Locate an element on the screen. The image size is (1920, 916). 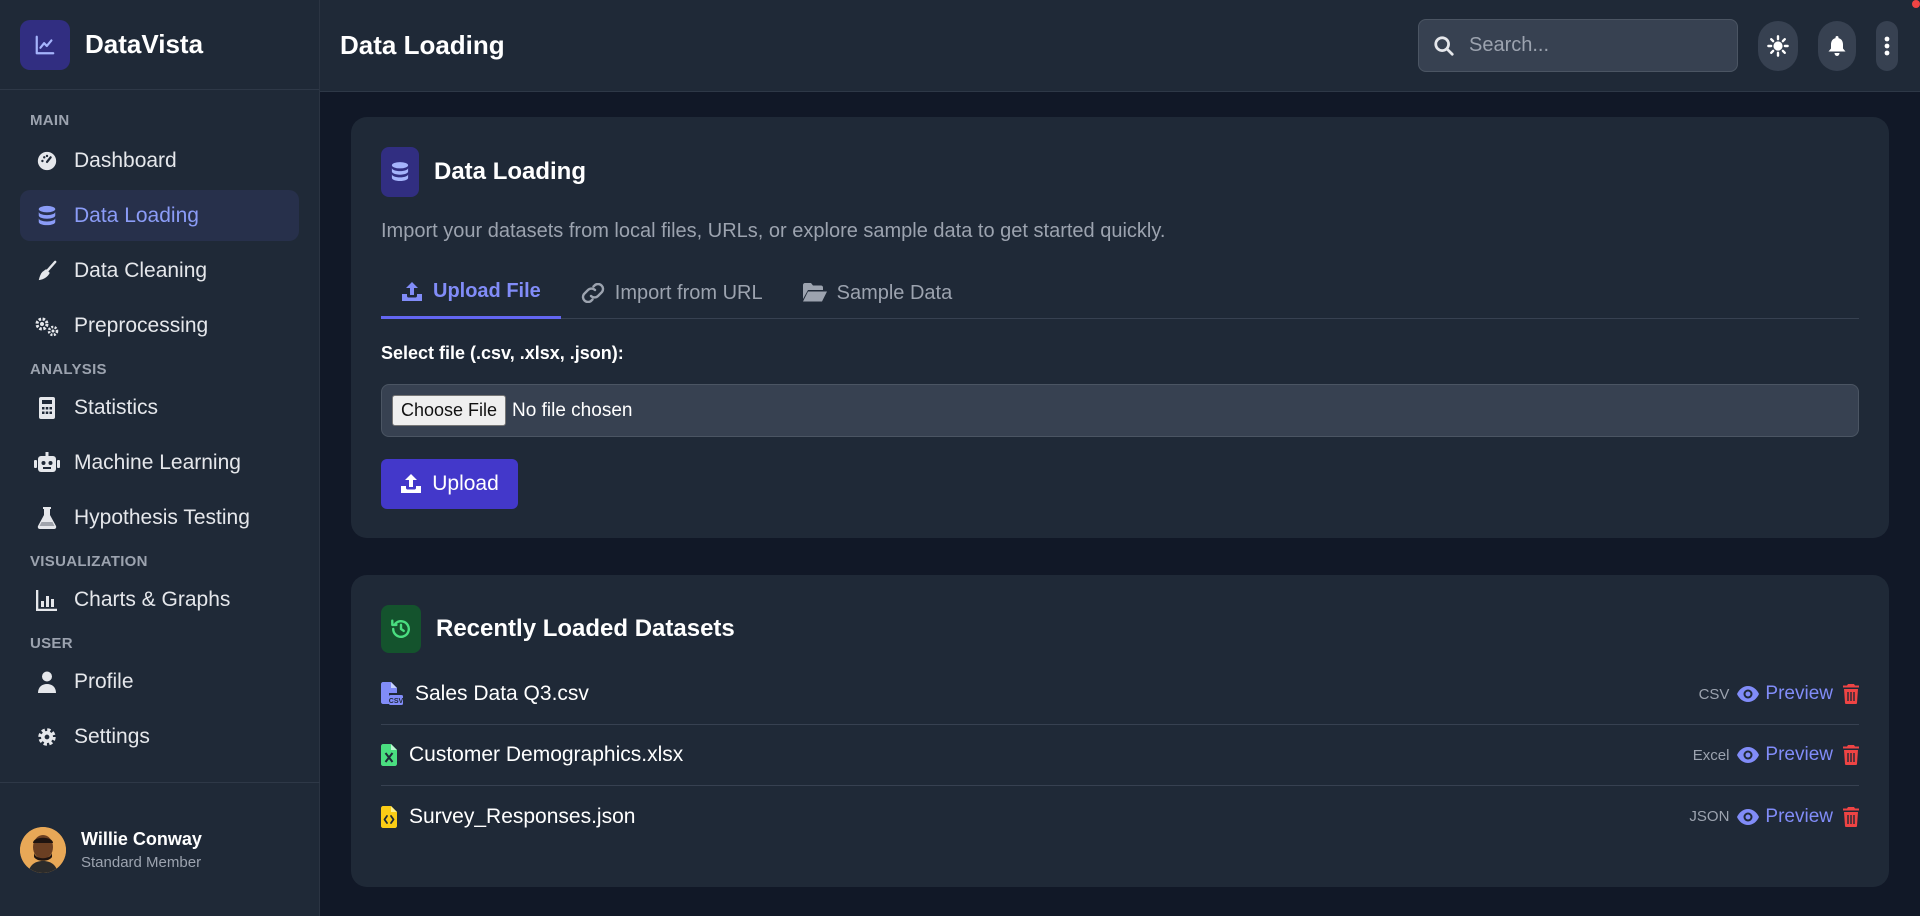
upload-icon is located at coordinates (412, 291).